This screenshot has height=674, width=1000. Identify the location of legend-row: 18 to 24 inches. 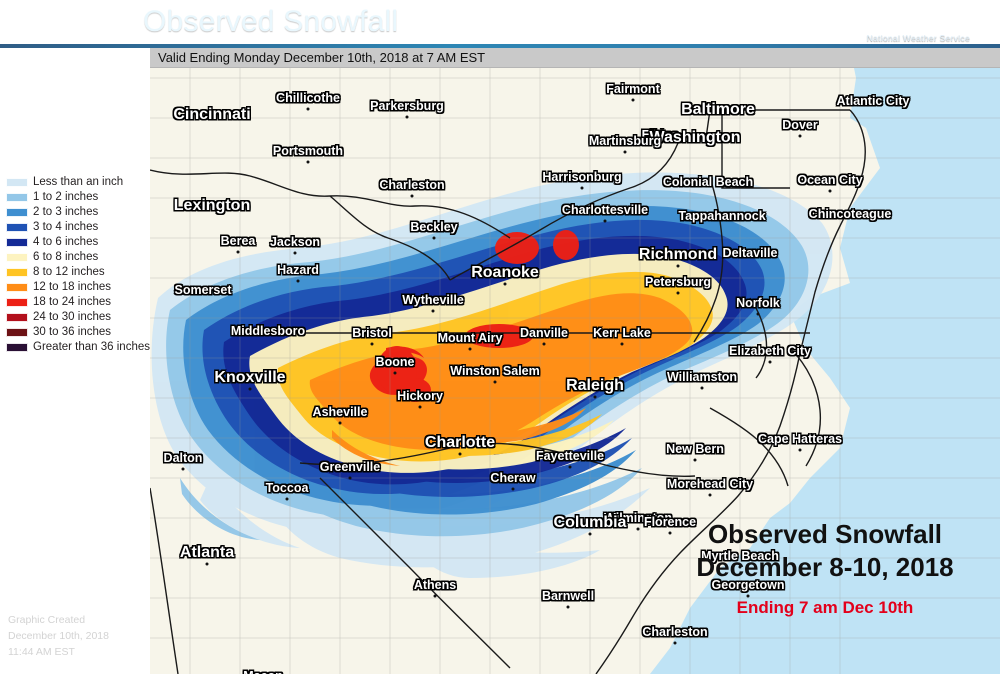
(81, 302).